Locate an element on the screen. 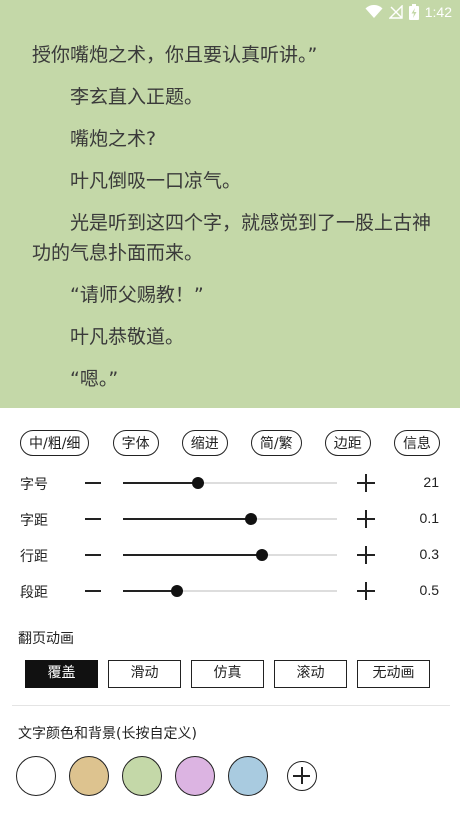 The height and width of the screenshot is (817, 460). font-size-slider is located at coordinates (230, 483).